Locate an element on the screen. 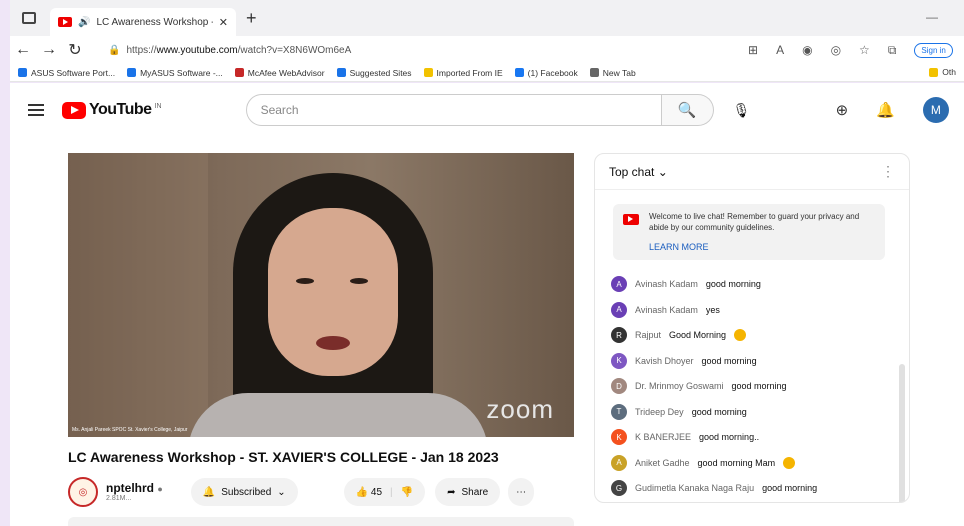 Image resolution: width=964 pixels, height=526 pixels. chat-menu-icon: ⋮ is located at coordinates (888, 171).